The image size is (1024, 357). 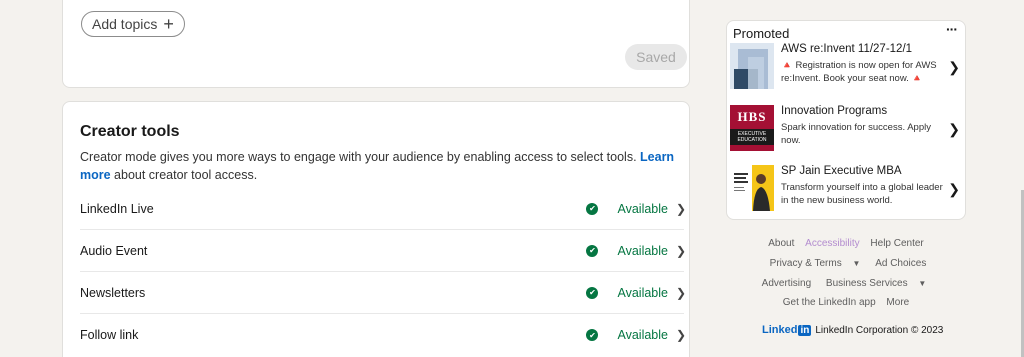 What do you see at coordinates (114, 250) in the screenshot?
I see `tool-name: Audio Event` at bounding box center [114, 250].